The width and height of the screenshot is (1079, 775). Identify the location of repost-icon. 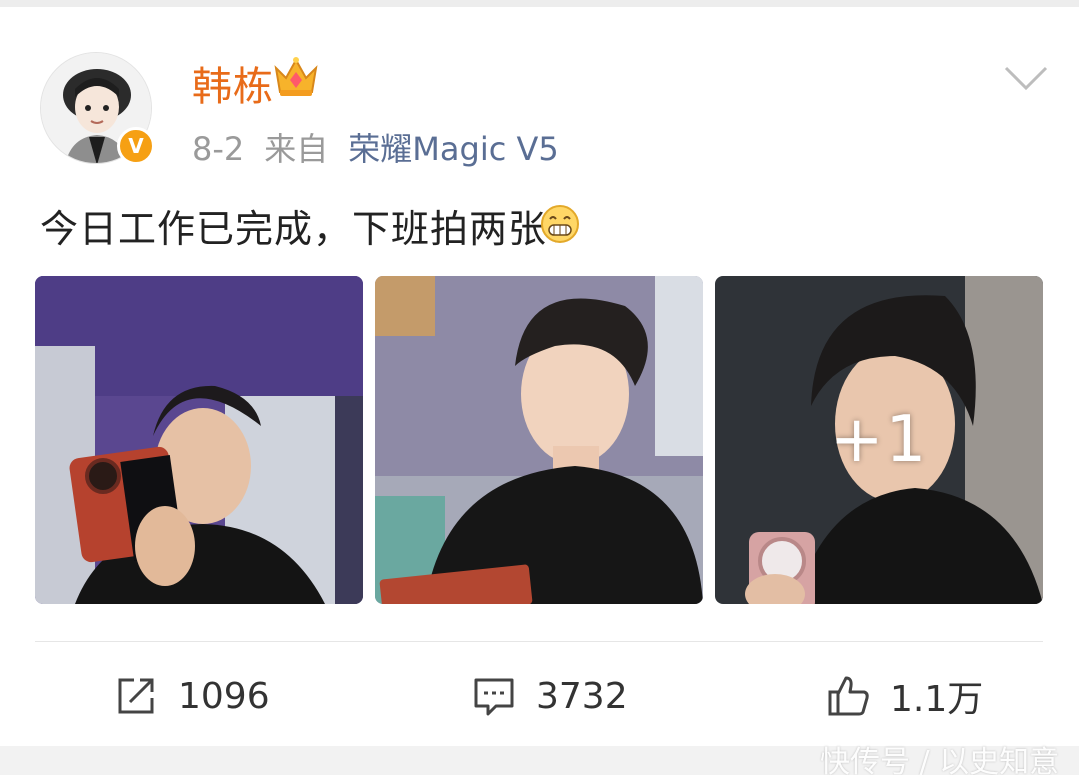
(136, 696).